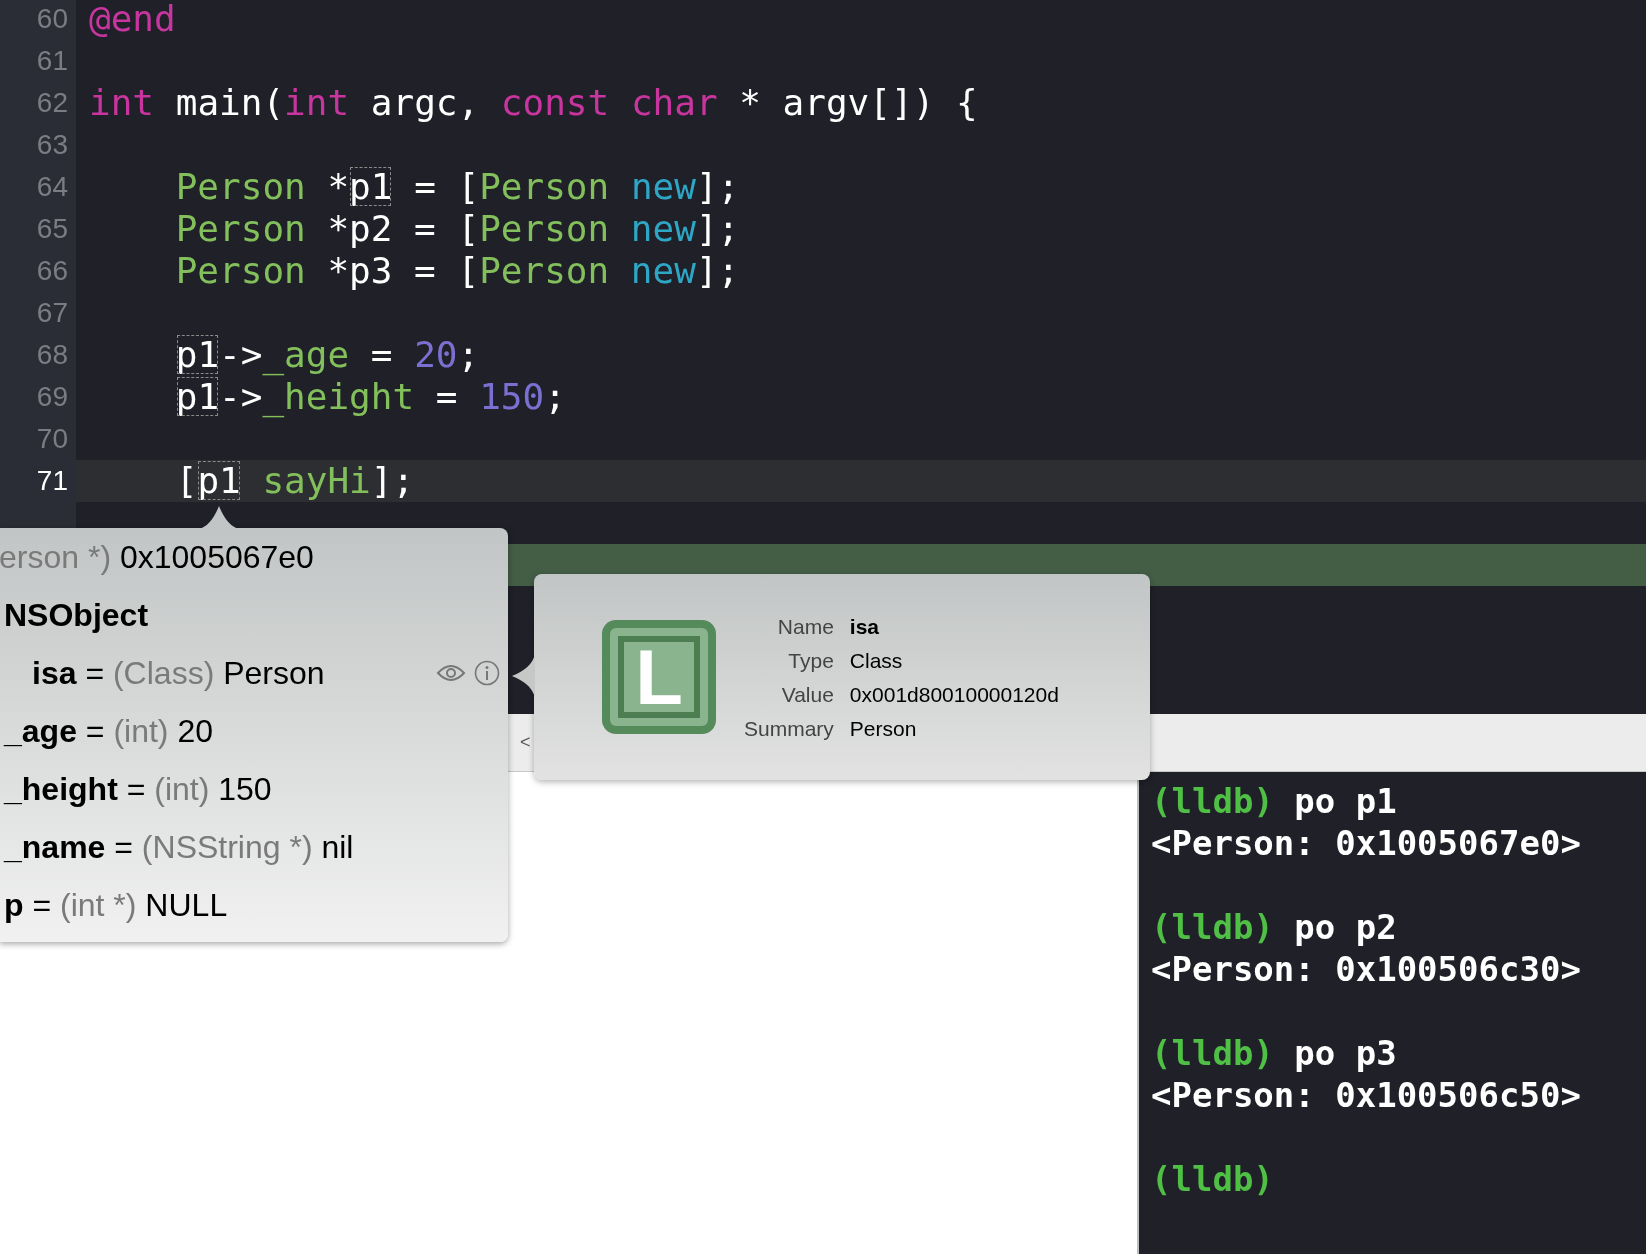  I want to click on line-number: 60, so click(52, 19).